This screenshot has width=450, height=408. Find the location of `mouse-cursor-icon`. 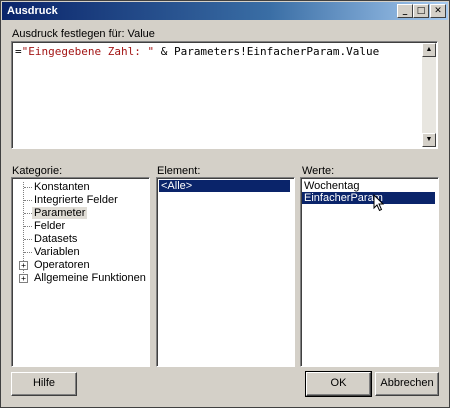

mouse-cursor-icon is located at coordinates (379, 203).